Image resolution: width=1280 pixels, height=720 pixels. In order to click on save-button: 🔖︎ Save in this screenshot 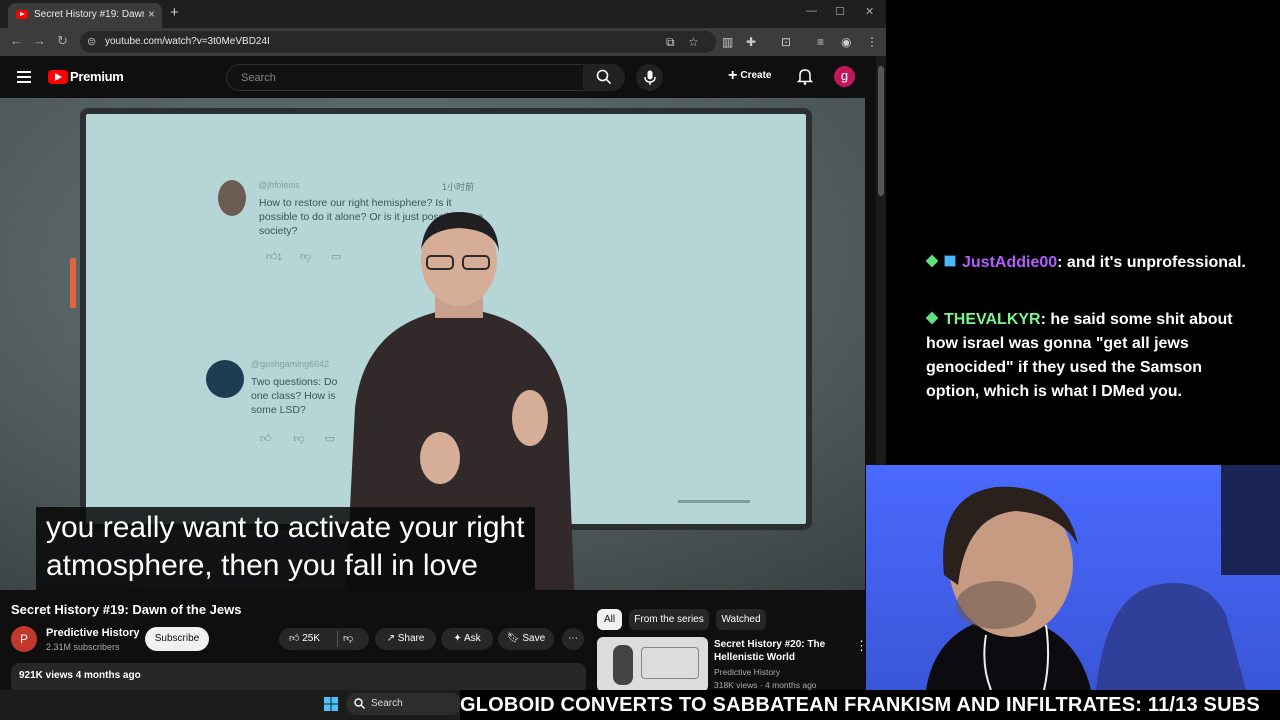, I will do `click(526, 639)`.